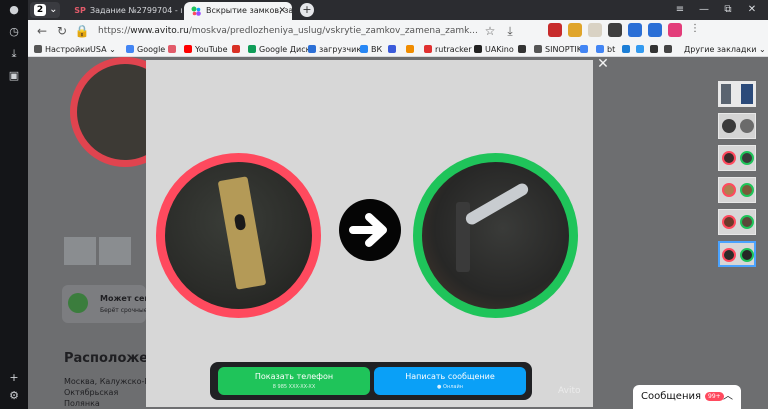  I want to click on maximize-icon: ⧉, so click(728, 10).